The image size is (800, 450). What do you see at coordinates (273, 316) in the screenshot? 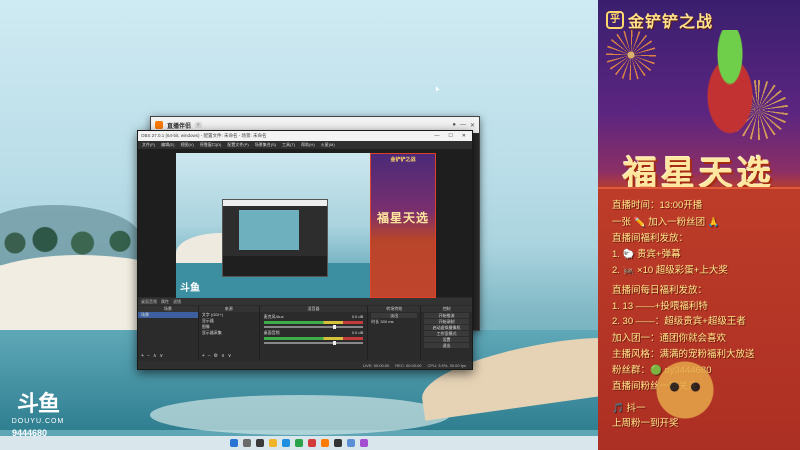
I see `mixer-channel-name: 麦克风/Aux` at bounding box center [273, 316].